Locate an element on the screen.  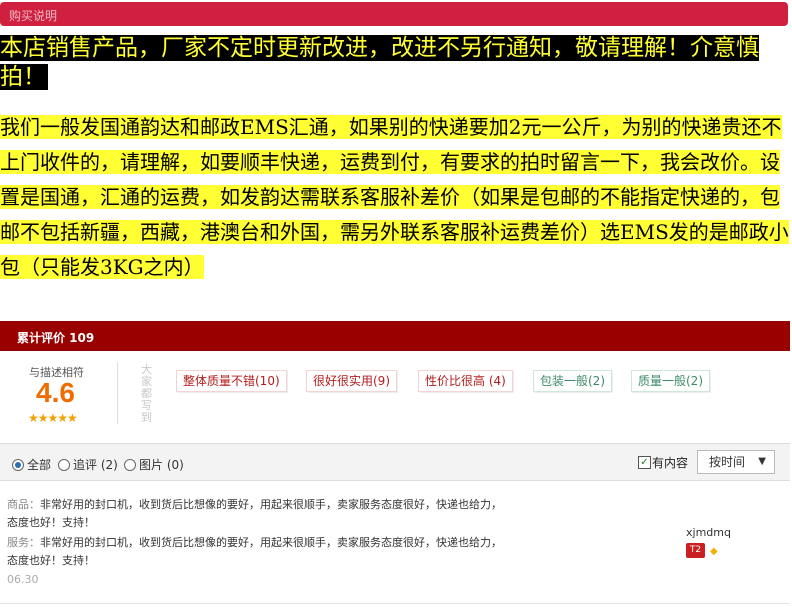
checkmark-icon: ✓ is located at coordinates (644, 462).